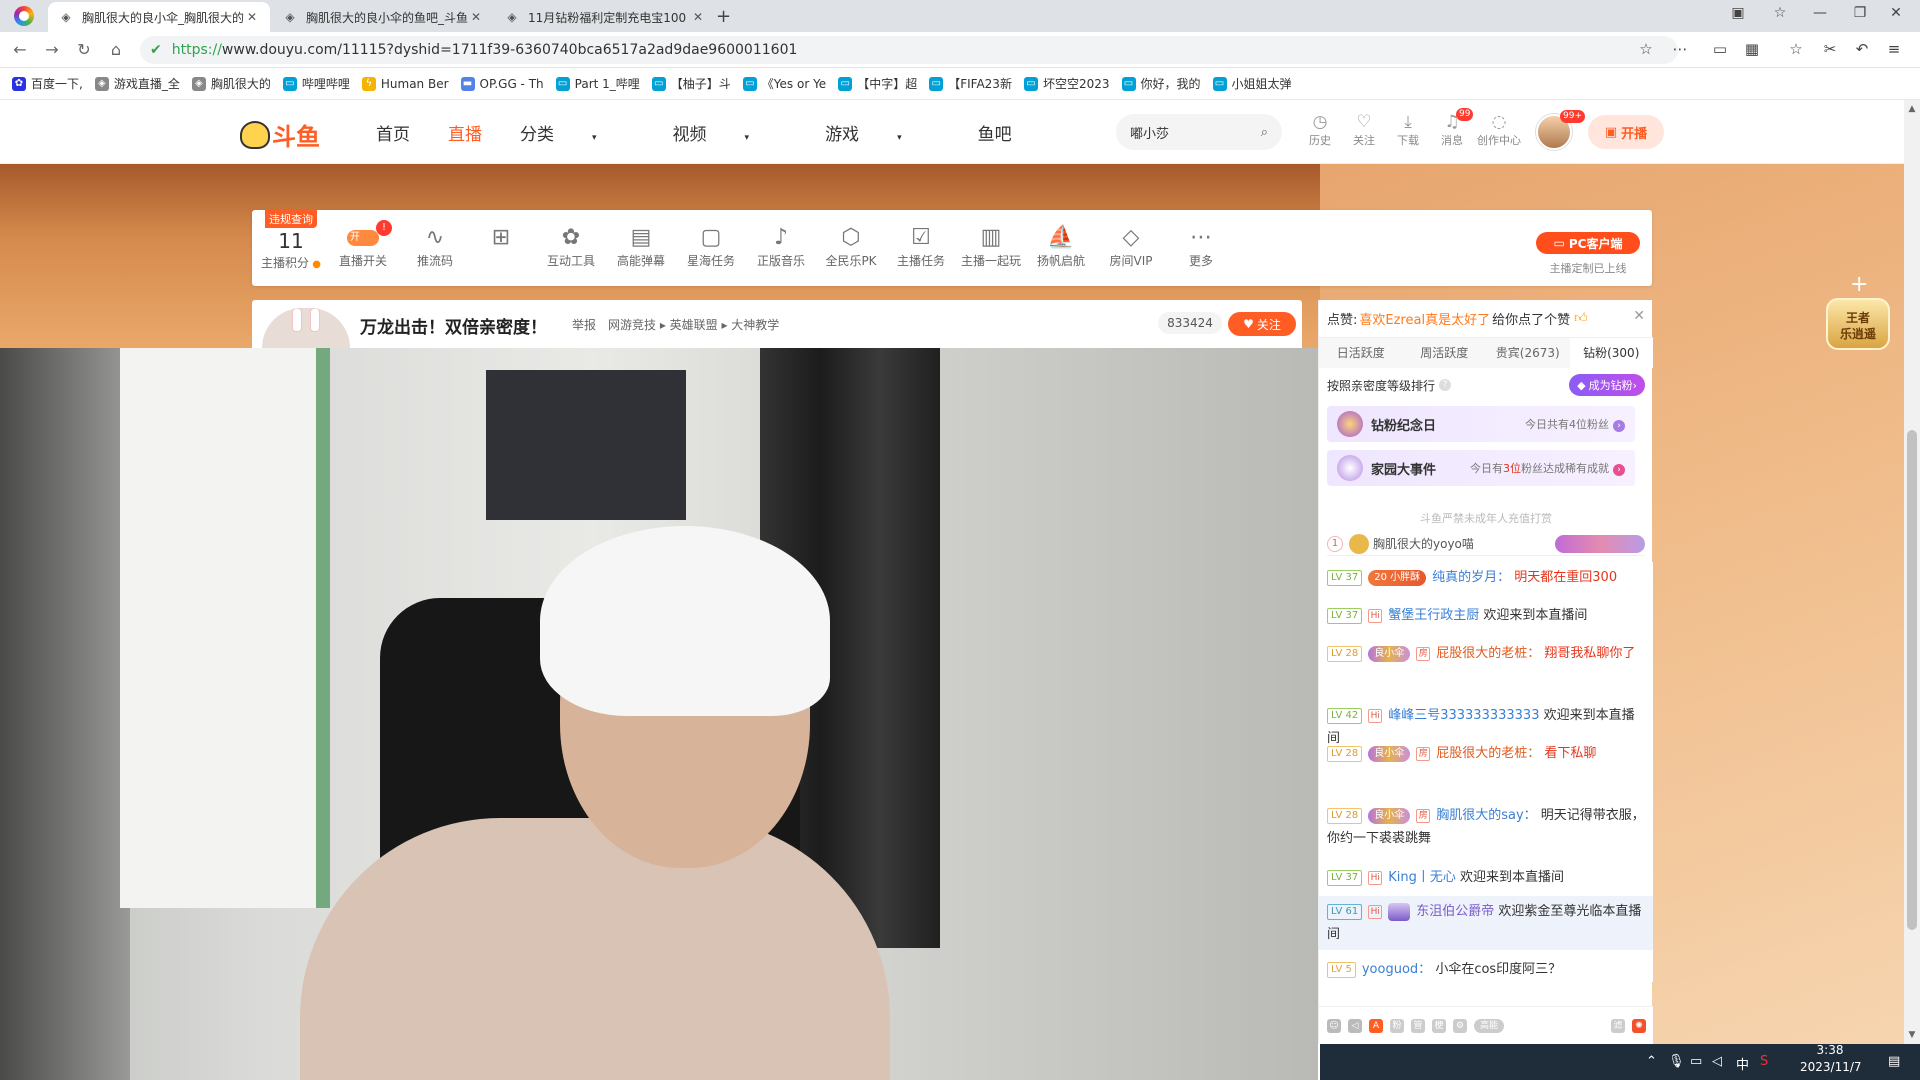 The width and height of the screenshot is (1920, 1080). I want to click on douyu-logo: 斗鱼, so click(280, 134).